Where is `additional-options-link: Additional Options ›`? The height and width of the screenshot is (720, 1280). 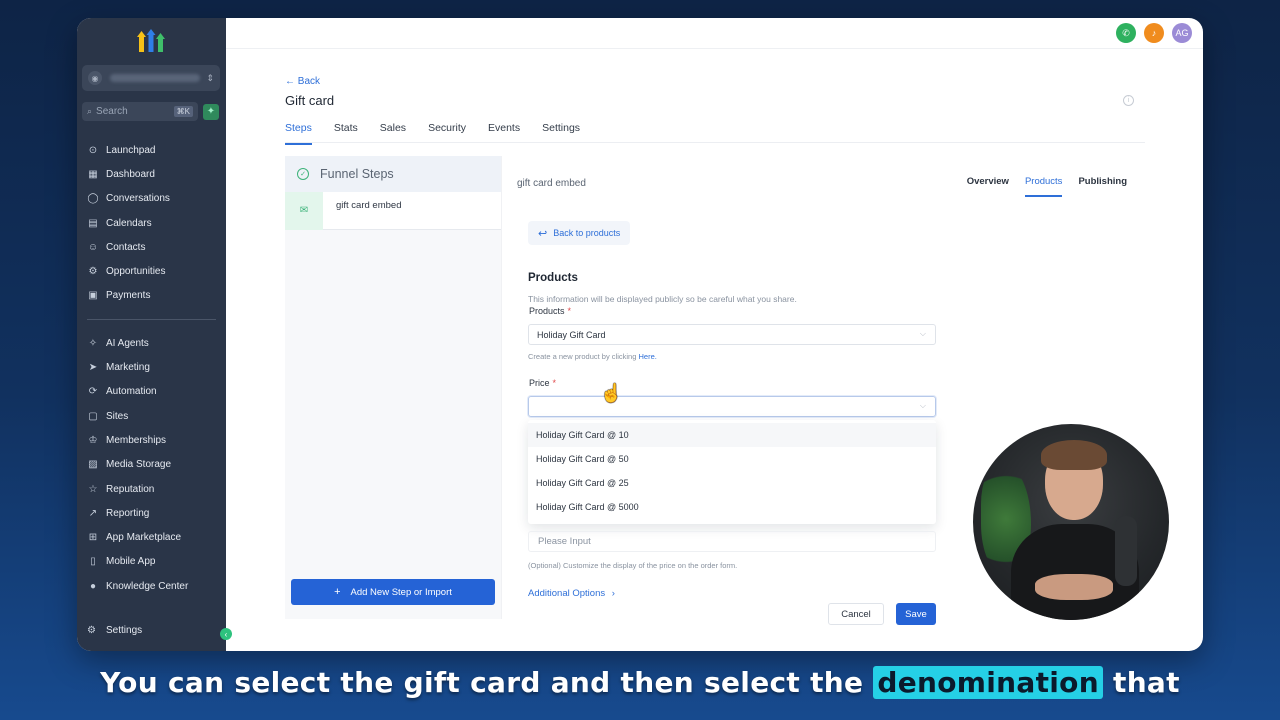 additional-options-link: Additional Options › is located at coordinates (571, 593).